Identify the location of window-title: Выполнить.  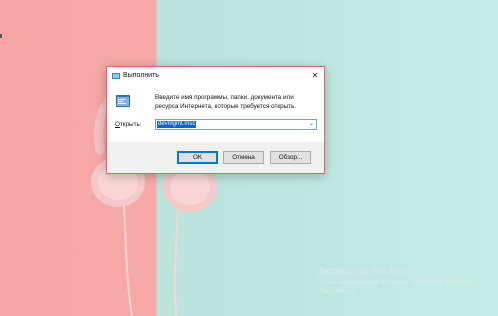
(141, 75).